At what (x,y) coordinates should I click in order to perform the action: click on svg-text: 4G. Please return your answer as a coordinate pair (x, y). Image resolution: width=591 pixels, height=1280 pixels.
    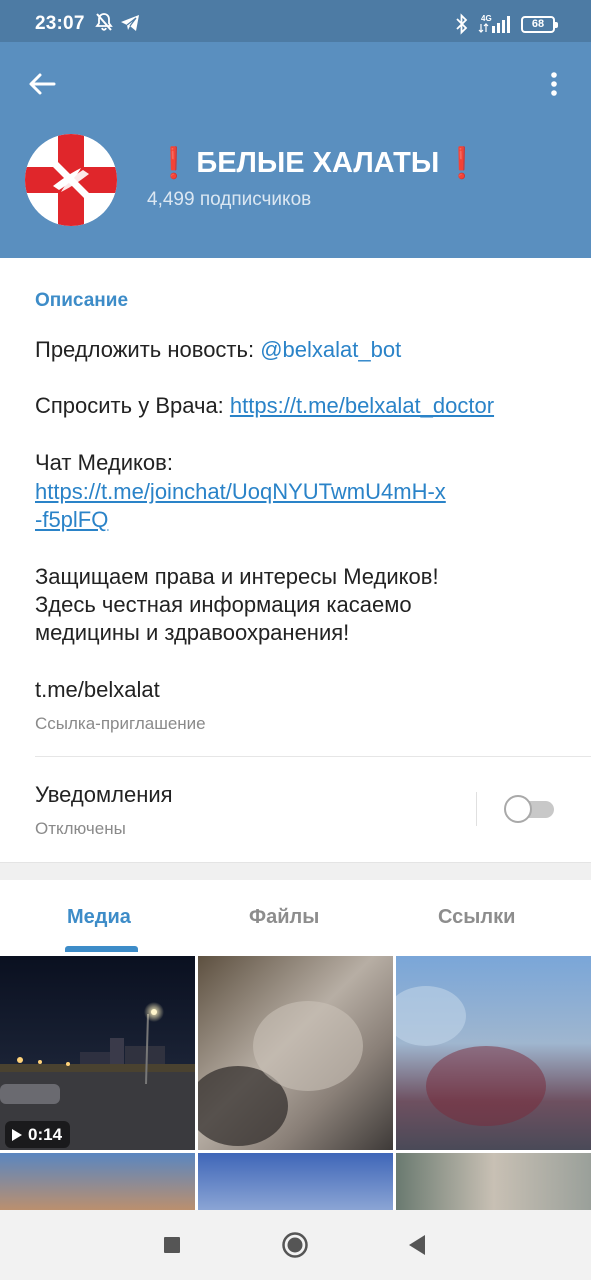
    Looking at the image, I should click on (486, 18).